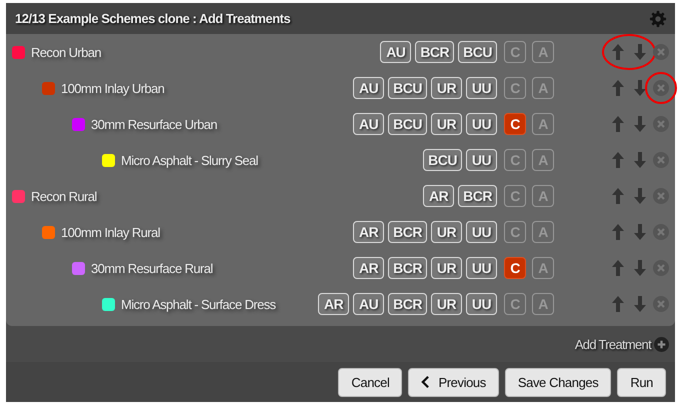  Describe the element at coordinates (152, 18) in the screenshot. I see `dialog-title: 12/13 Example Schemes clone : Add Treatments` at that location.